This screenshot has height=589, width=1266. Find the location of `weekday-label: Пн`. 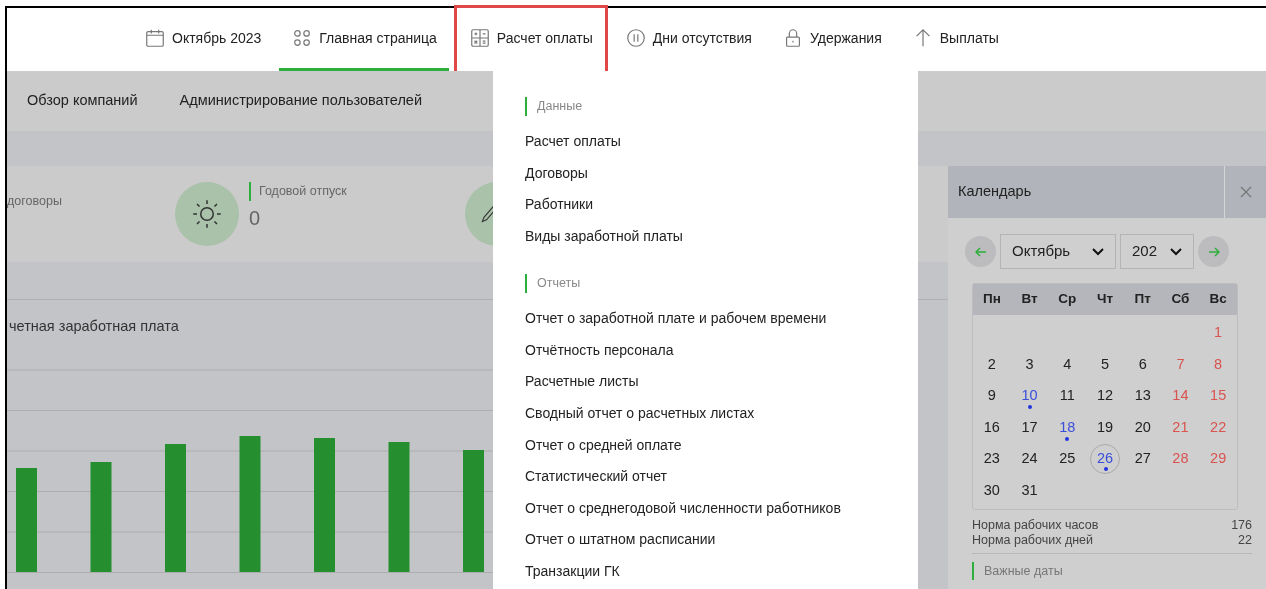

weekday-label: Пн is located at coordinates (991, 299).